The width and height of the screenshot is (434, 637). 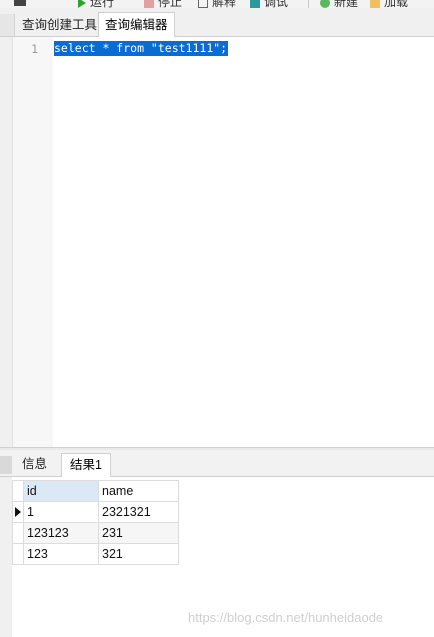 I want to click on tab-bar-stub, so click(x=7, y=25).